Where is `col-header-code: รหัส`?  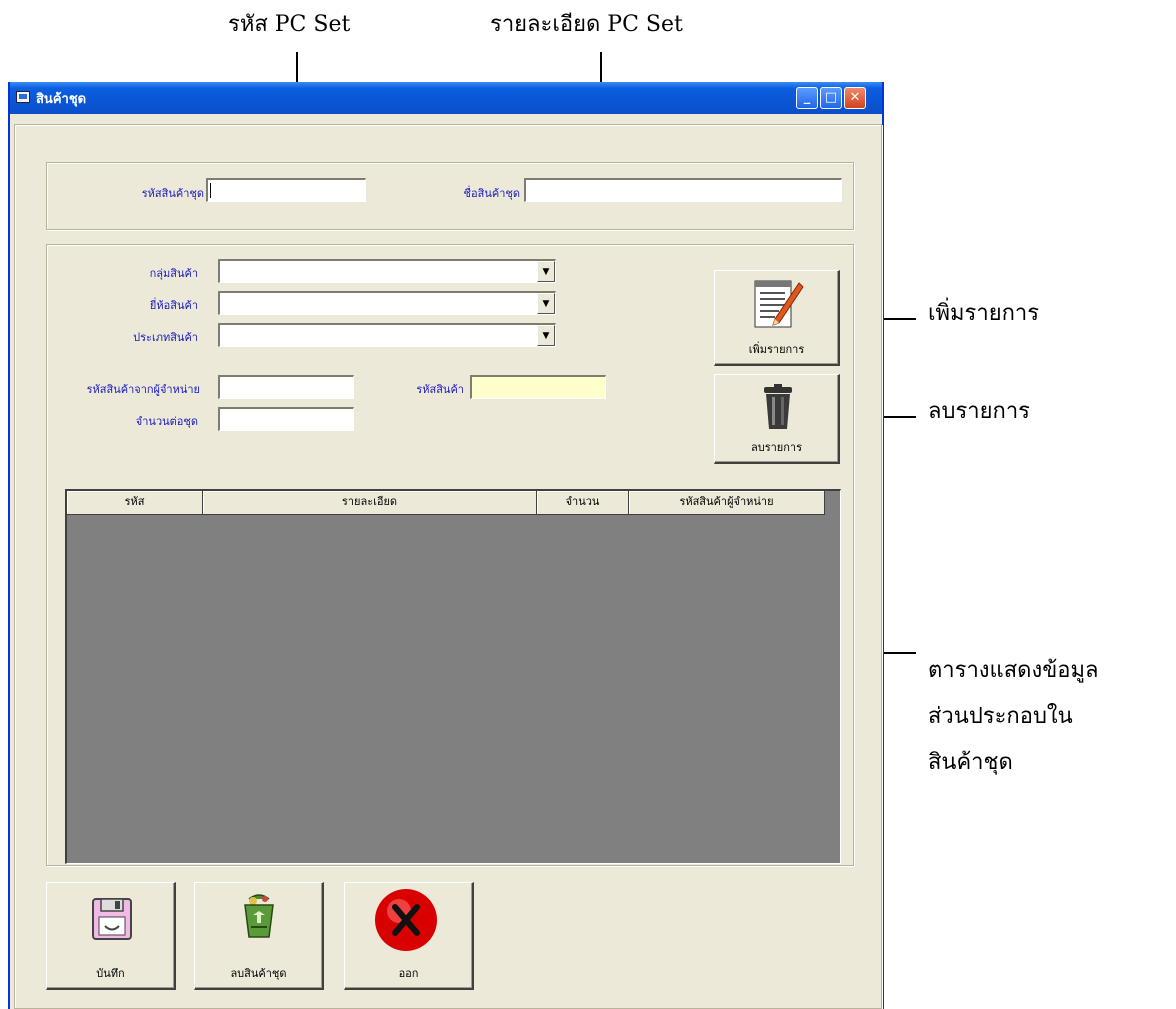
col-header-code: รหัส is located at coordinates (135, 503).